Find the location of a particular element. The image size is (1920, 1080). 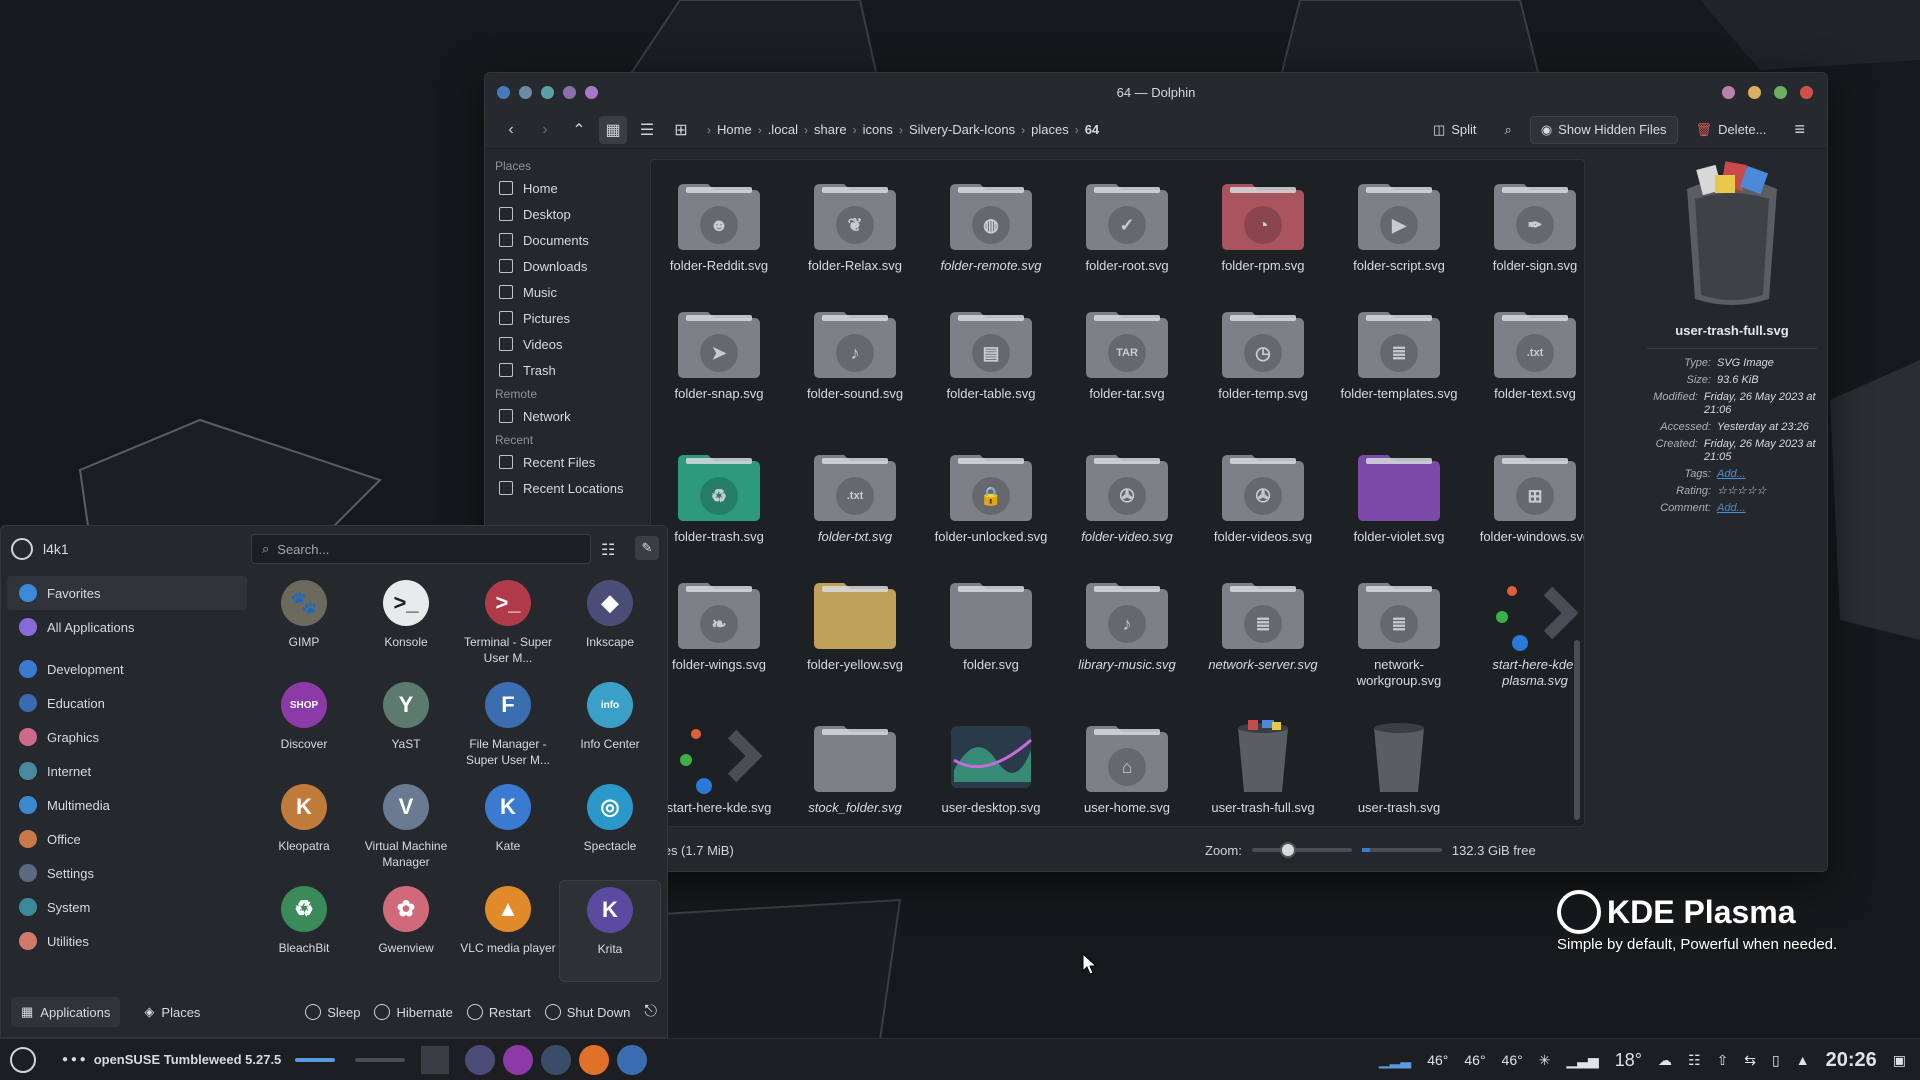

launcher-button-icon is located at coordinates (23, 1059).